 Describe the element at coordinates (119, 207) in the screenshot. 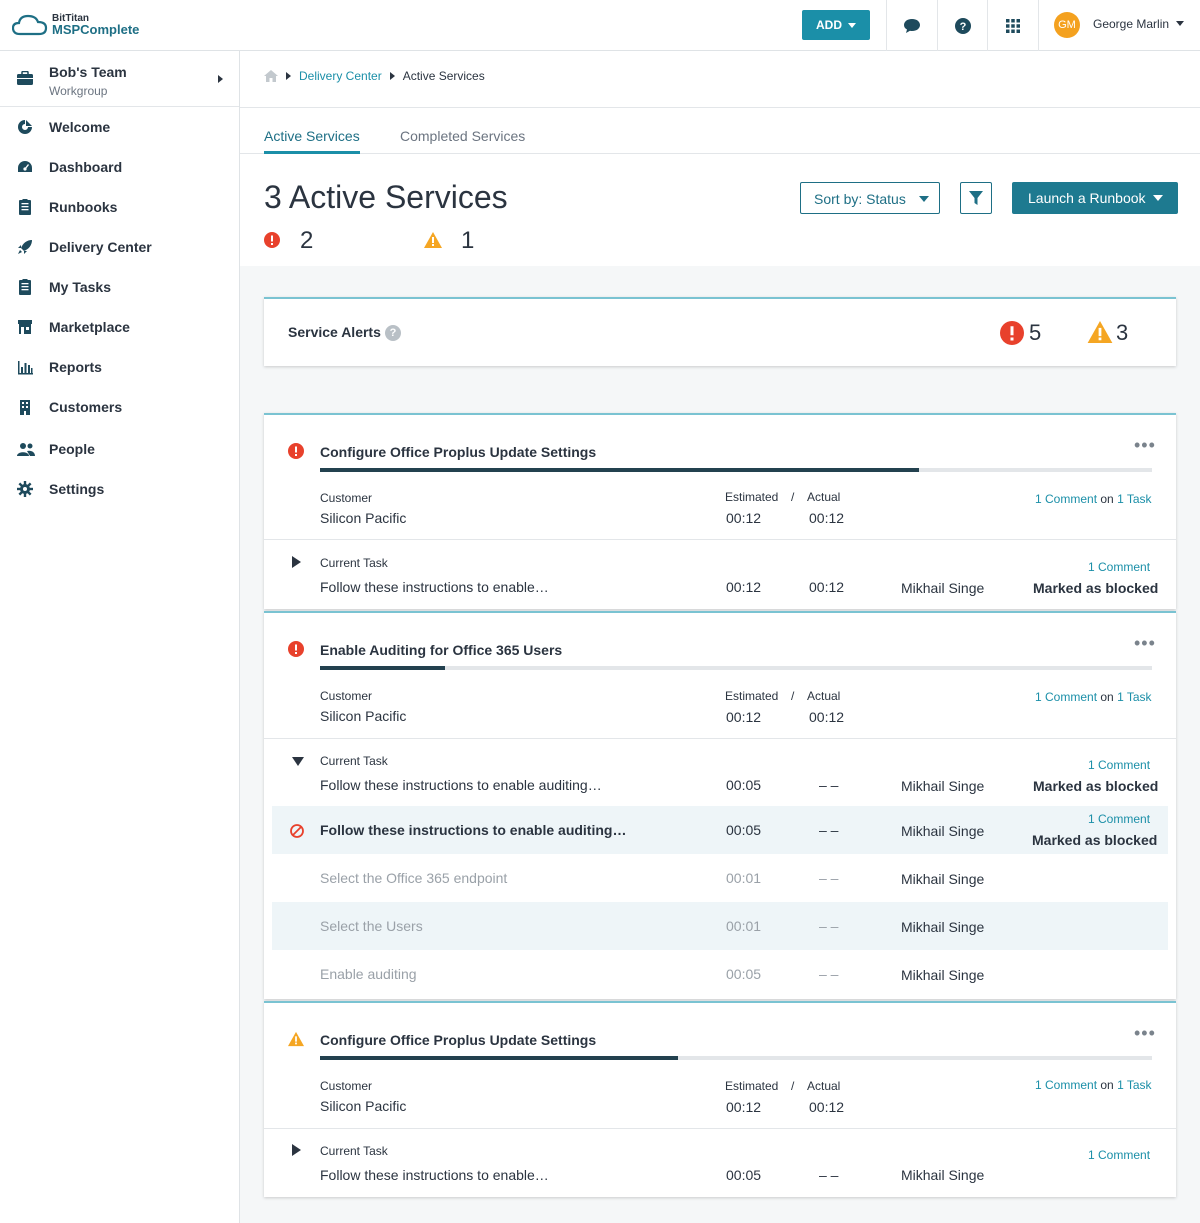

I see `sidebar-item-runbooks: Runbooks` at that location.